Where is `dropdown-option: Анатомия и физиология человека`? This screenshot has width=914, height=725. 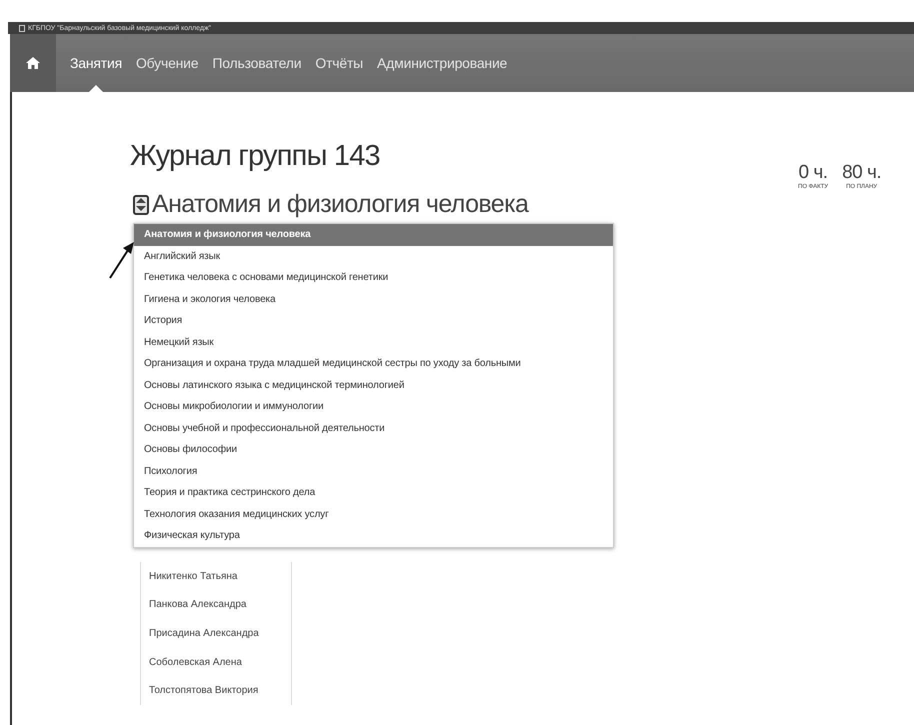 dropdown-option: Анатомия и физиология человека is located at coordinates (373, 235).